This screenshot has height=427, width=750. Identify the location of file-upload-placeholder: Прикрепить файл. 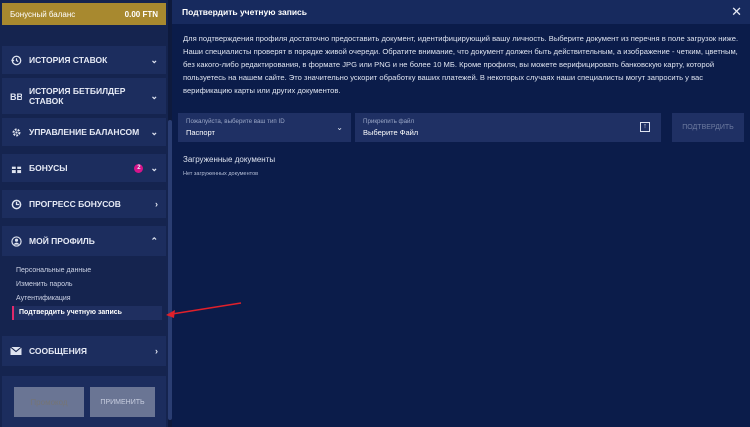
(389, 121).